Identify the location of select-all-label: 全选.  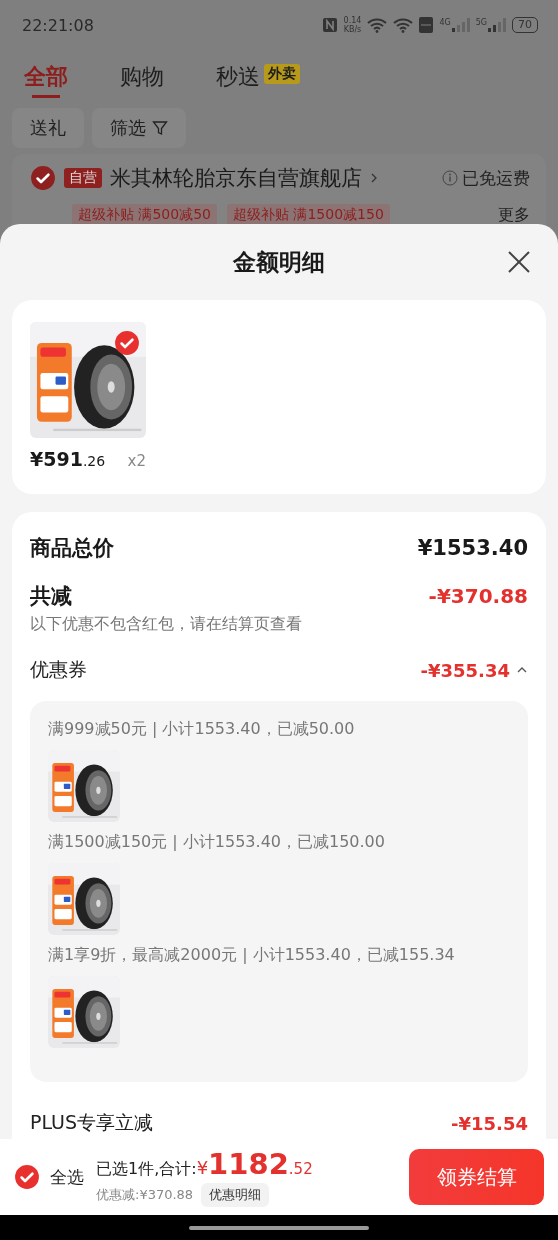
(67, 1177).